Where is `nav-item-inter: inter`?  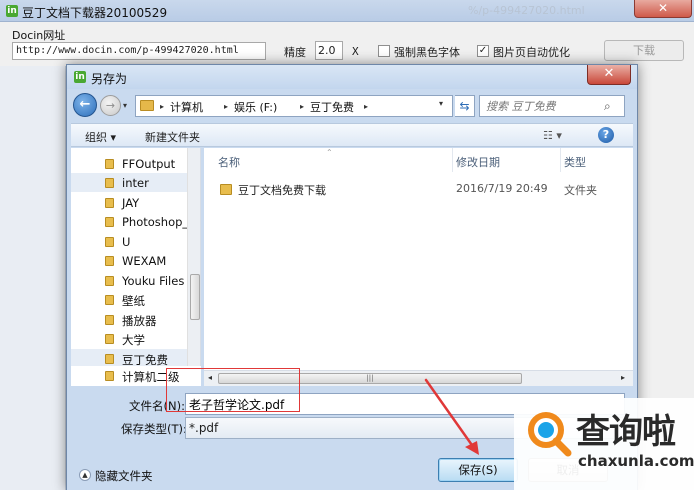
nav-item-inter: inter is located at coordinates (129, 182).